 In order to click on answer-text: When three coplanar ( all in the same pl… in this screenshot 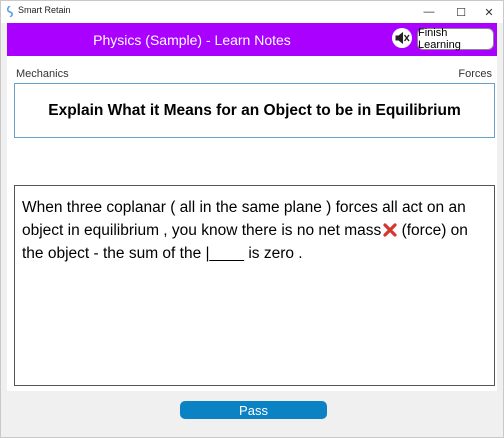, I will do `click(255, 230)`.